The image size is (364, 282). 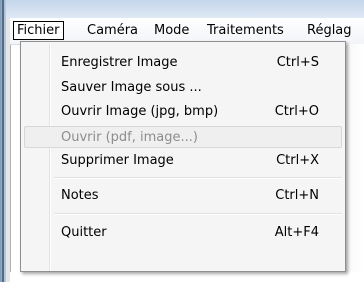 I want to click on menu-item-label: Notes, so click(x=80, y=195).